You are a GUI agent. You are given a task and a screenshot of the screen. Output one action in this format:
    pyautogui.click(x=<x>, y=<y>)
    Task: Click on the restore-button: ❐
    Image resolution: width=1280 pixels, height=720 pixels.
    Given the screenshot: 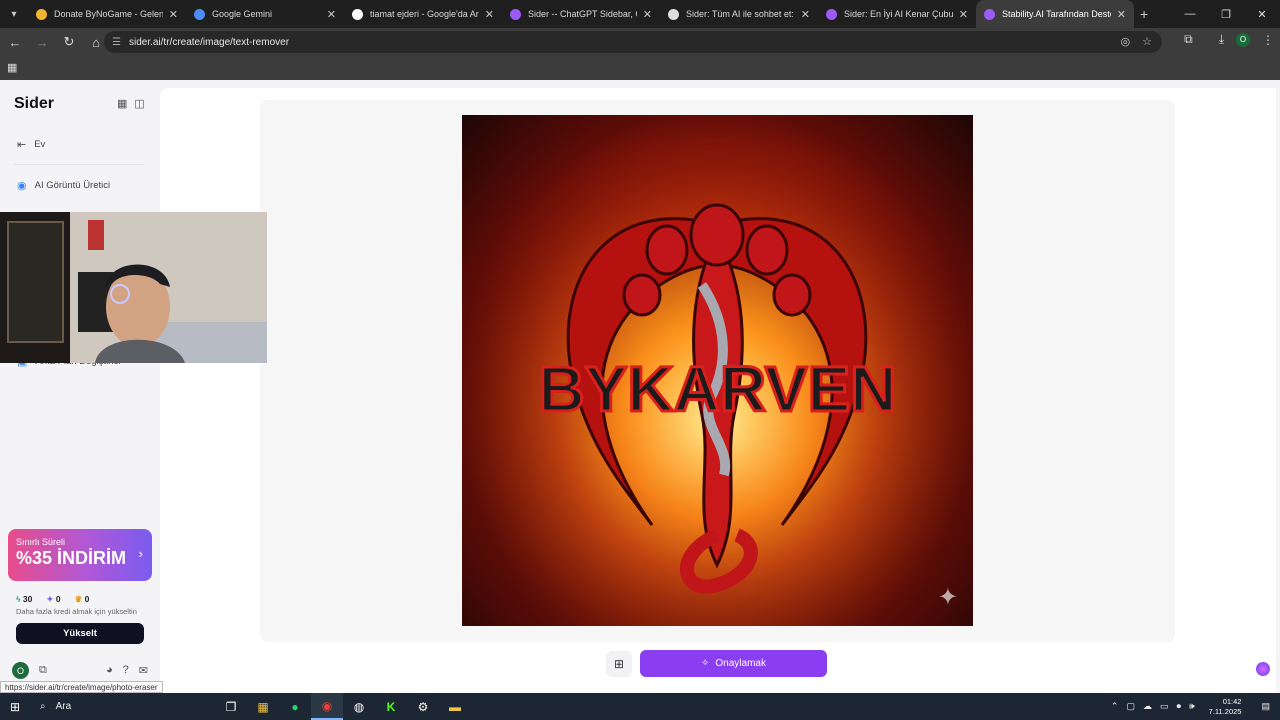 What is the action you would take?
    pyautogui.click(x=1226, y=14)
    